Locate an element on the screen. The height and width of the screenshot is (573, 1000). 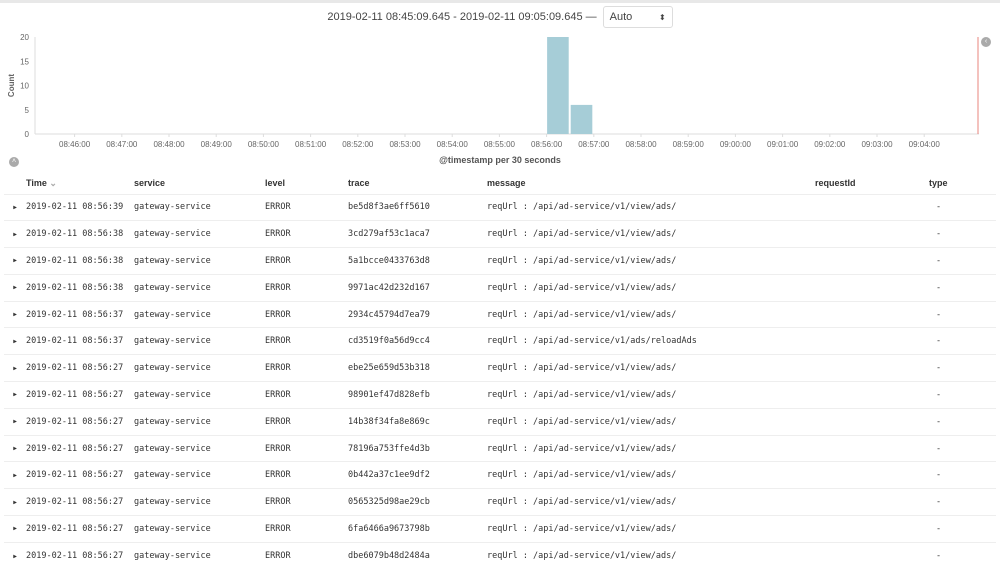
cell-time: 2019-02-11 08:56:38 is located at coordinates (80, 261).